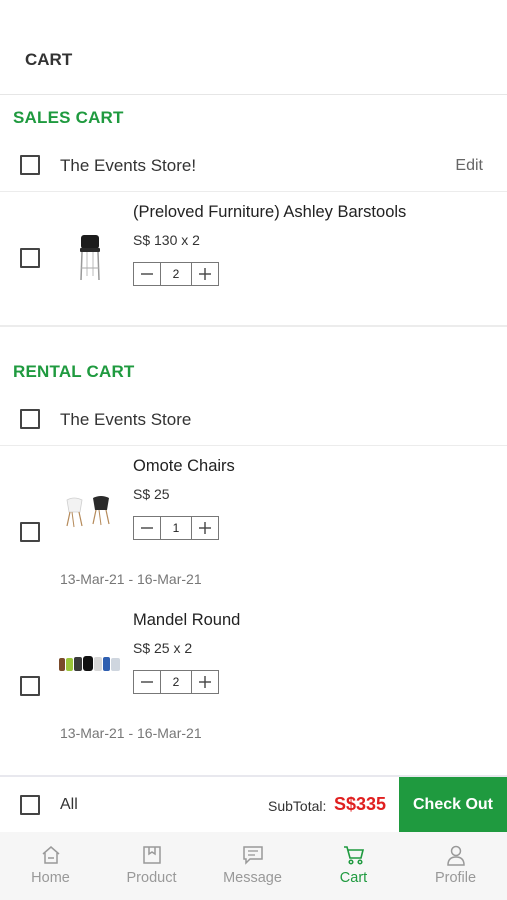 The width and height of the screenshot is (507, 900). I want to click on tab-label: Message, so click(252, 878).